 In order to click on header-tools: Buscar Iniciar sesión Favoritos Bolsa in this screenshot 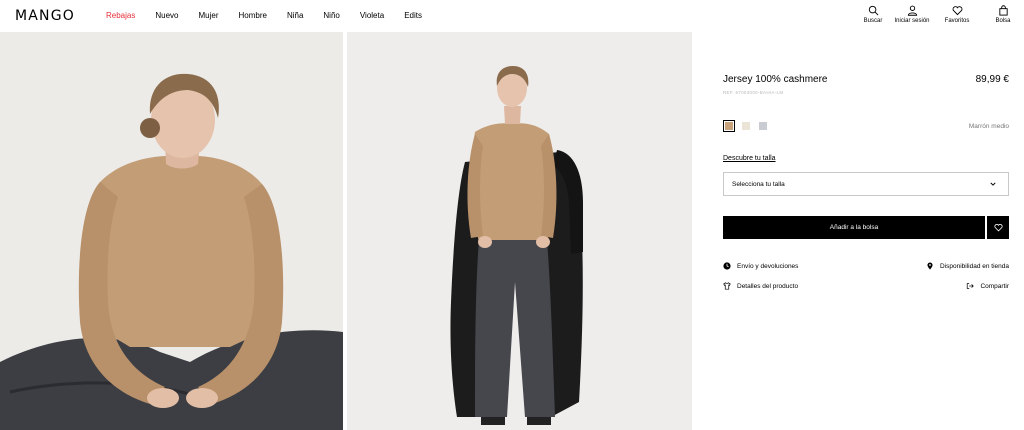, I will do `click(938, 14)`.